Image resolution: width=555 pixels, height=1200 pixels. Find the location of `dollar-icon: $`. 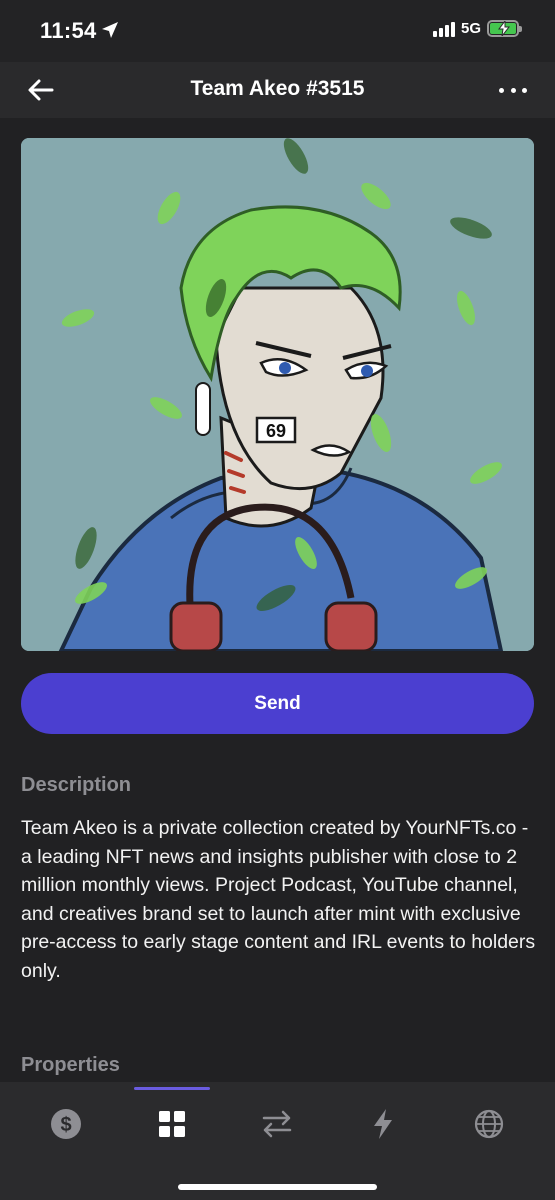

dollar-icon: $ is located at coordinates (66, 1124).